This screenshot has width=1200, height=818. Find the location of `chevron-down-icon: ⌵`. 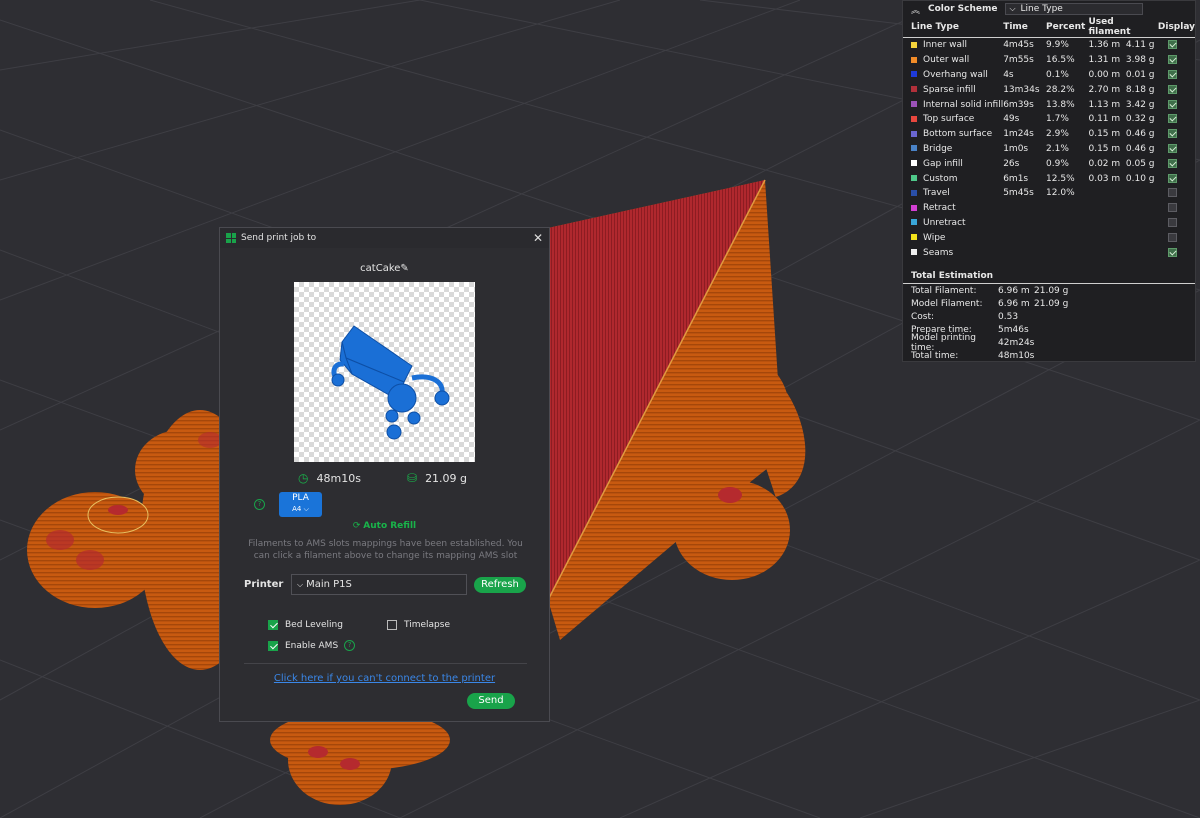

chevron-down-icon: ⌵ is located at coordinates (1012, 8).